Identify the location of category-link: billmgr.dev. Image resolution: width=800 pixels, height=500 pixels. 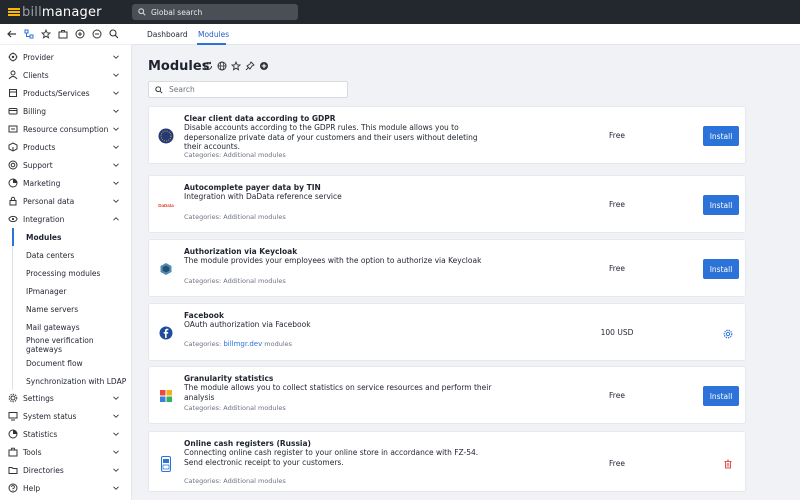
(242, 344).